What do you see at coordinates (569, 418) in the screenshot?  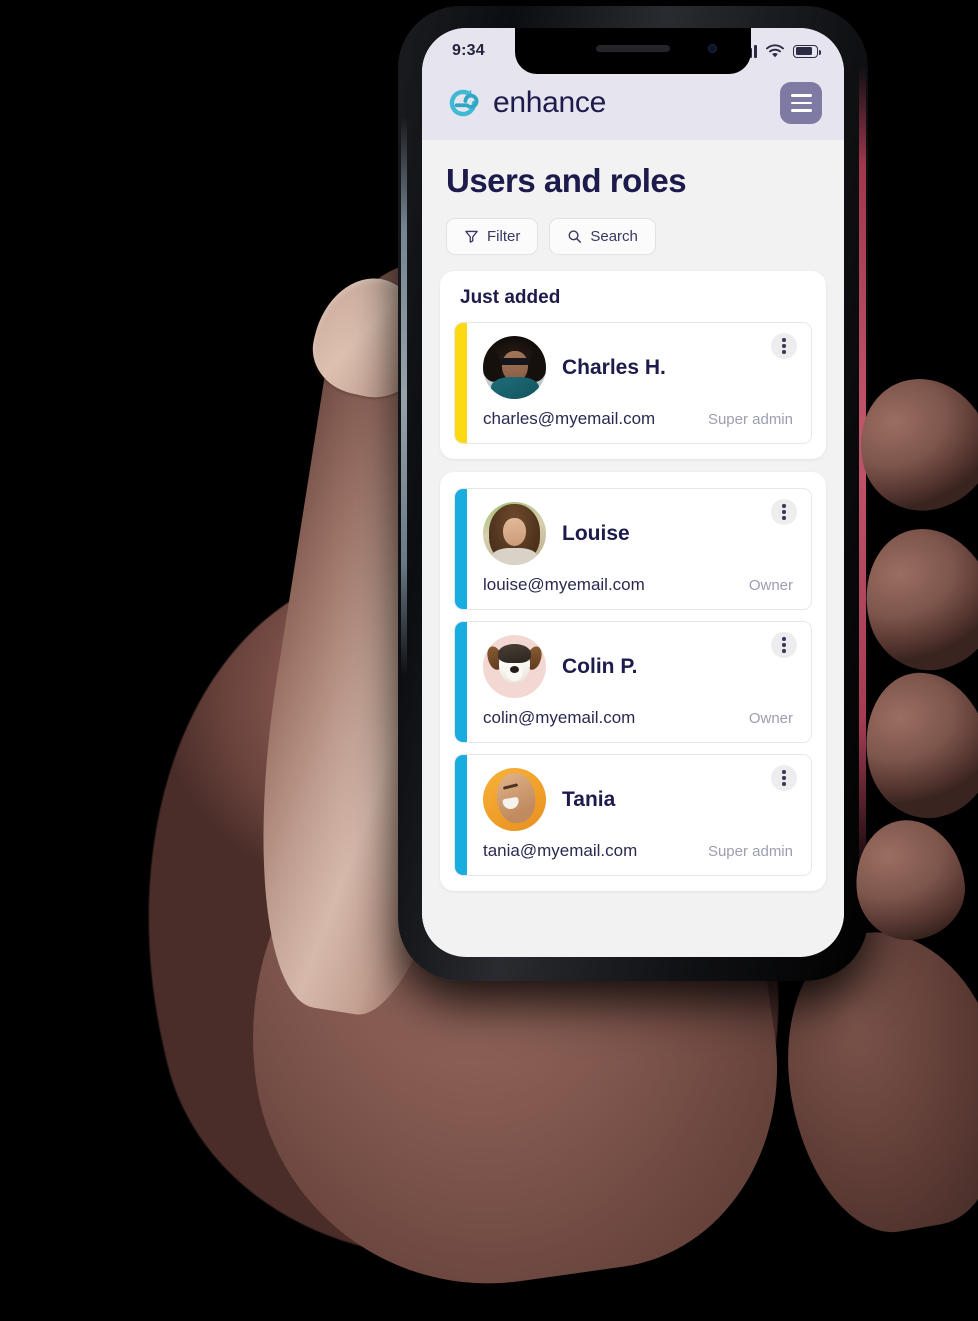 I see `user-email: charles@myemail.com` at bounding box center [569, 418].